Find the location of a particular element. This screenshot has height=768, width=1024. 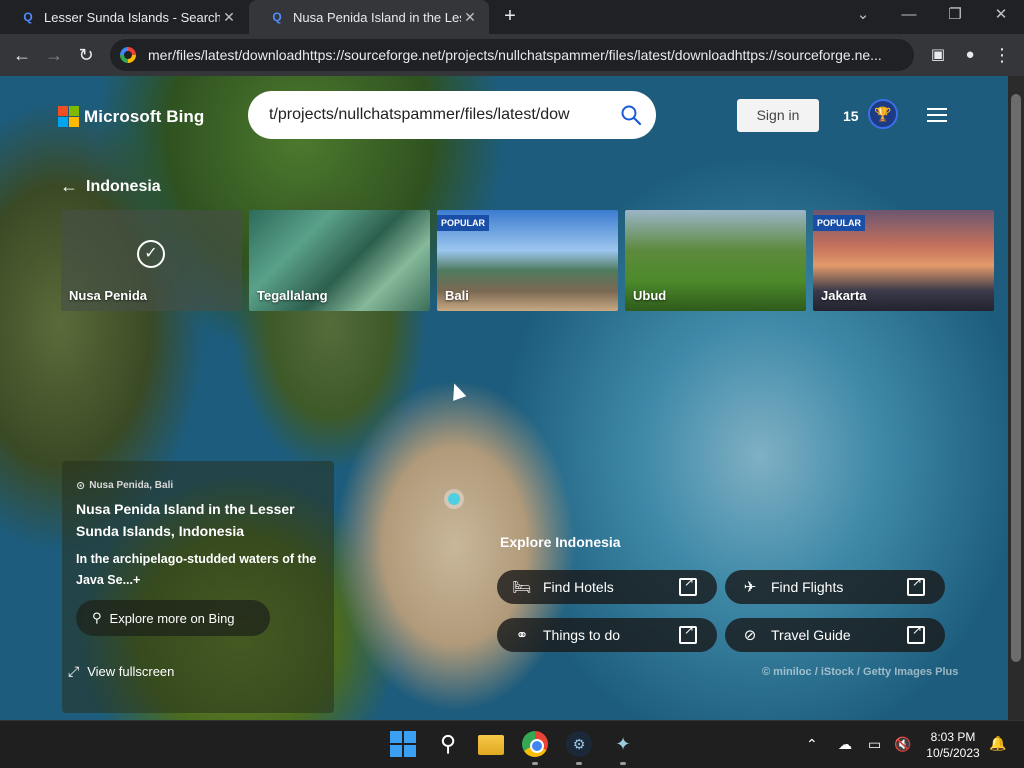

minimize-button: — is located at coordinates (909, 16).